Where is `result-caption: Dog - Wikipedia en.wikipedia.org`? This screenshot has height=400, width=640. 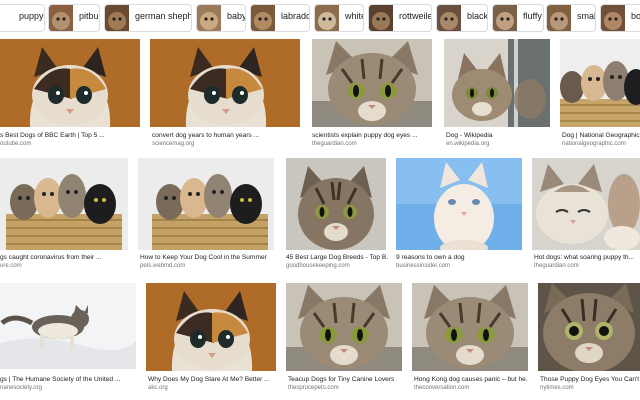
result-caption: Dog - Wikipedia en.wikipedia.org is located at coordinates (498, 139).